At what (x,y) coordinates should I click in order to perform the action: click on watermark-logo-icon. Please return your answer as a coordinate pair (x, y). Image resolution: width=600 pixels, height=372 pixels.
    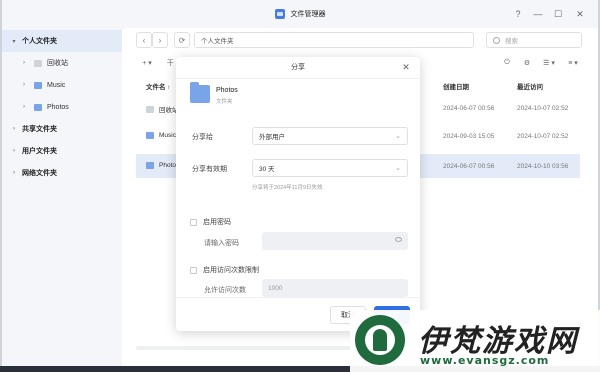
    Looking at the image, I should click on (380, 340).